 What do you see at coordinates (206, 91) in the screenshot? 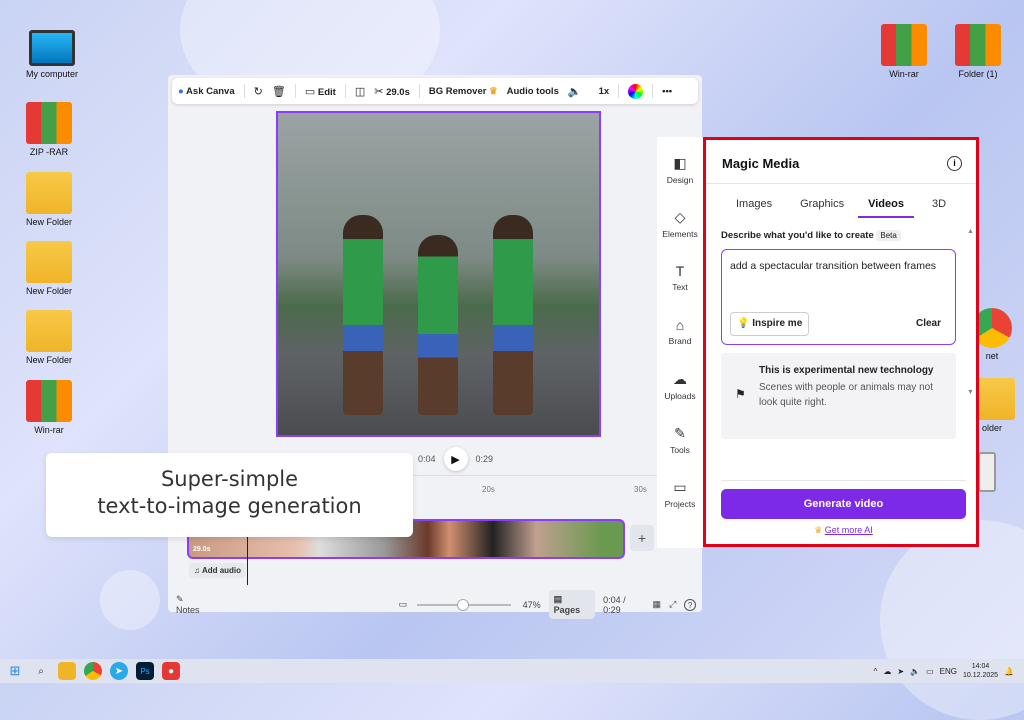
I see `ask-canva-button: ● Ask Canva` at bounding box center [206, 91].